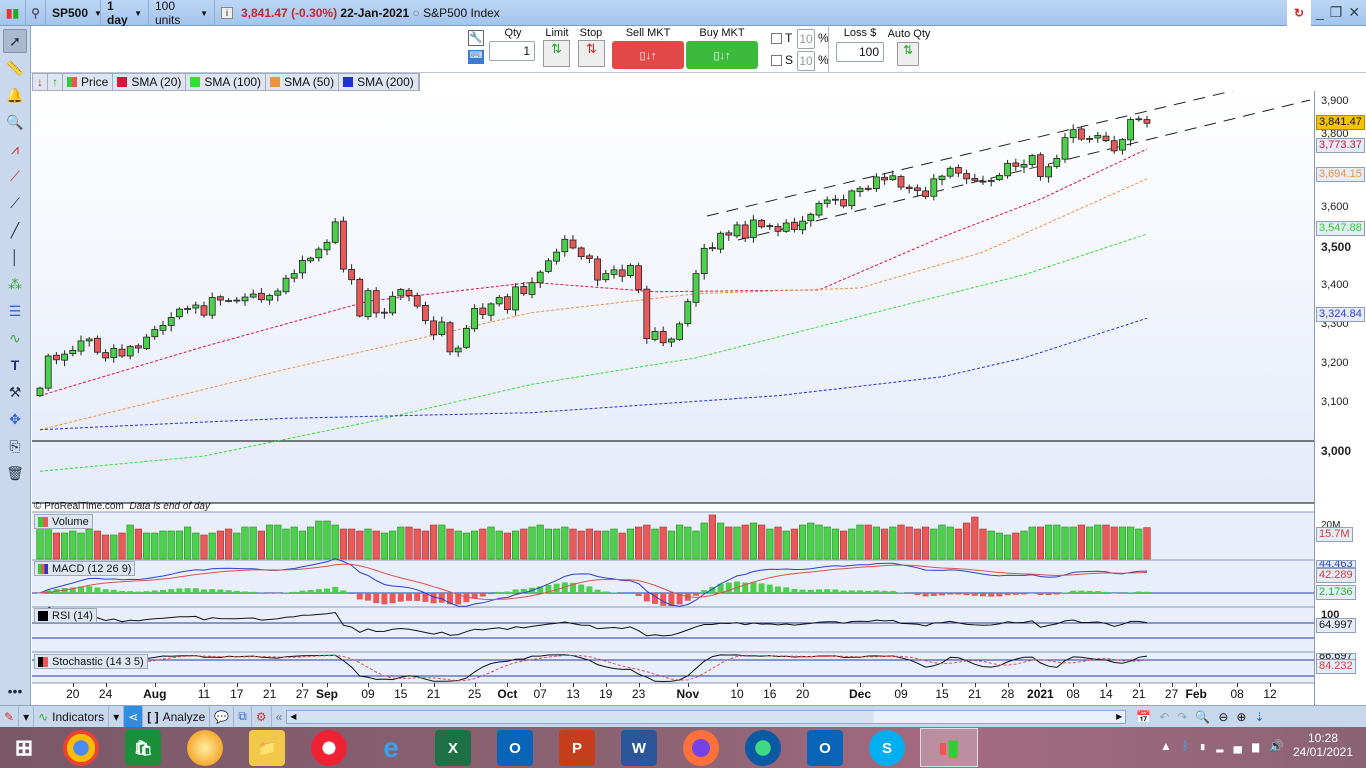  I want to click on collapse-icon: «, so click(279, 717).